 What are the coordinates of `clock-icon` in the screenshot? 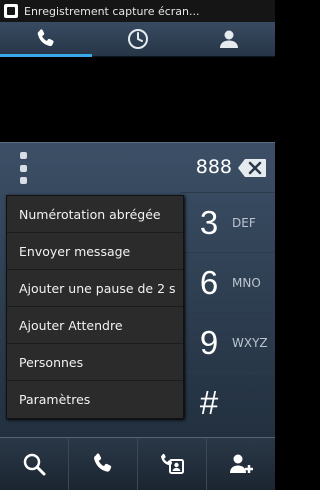 It's located at (137, 39).